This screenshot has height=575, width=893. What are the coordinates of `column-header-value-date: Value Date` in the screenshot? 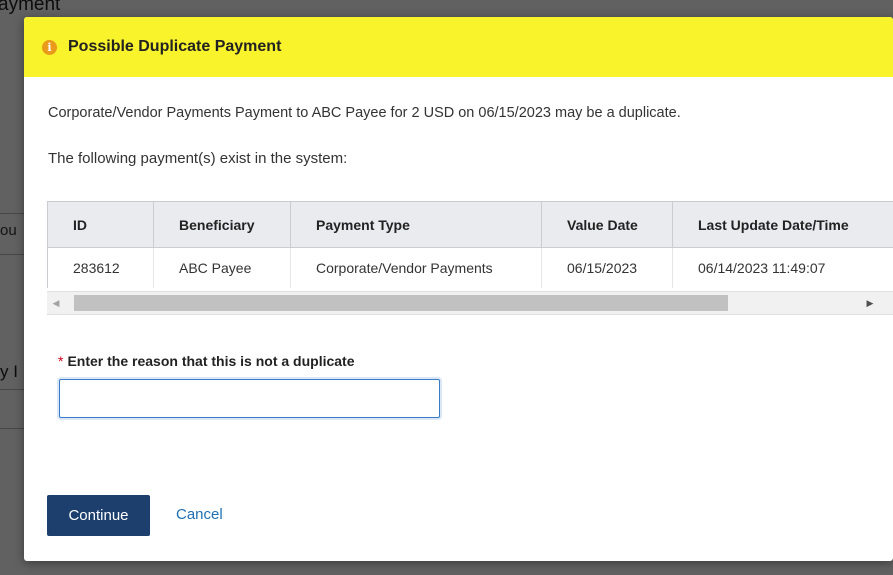 It's located at (607, 224).